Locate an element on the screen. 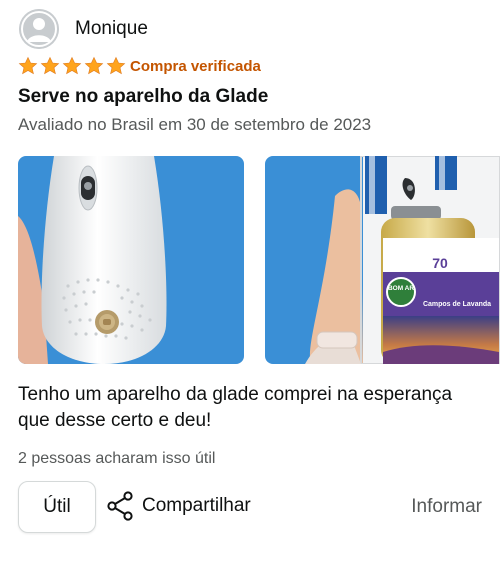 The image size is (500, 564). review-title: Serve no aparelho da Glade is located at coordinates (143, 97).